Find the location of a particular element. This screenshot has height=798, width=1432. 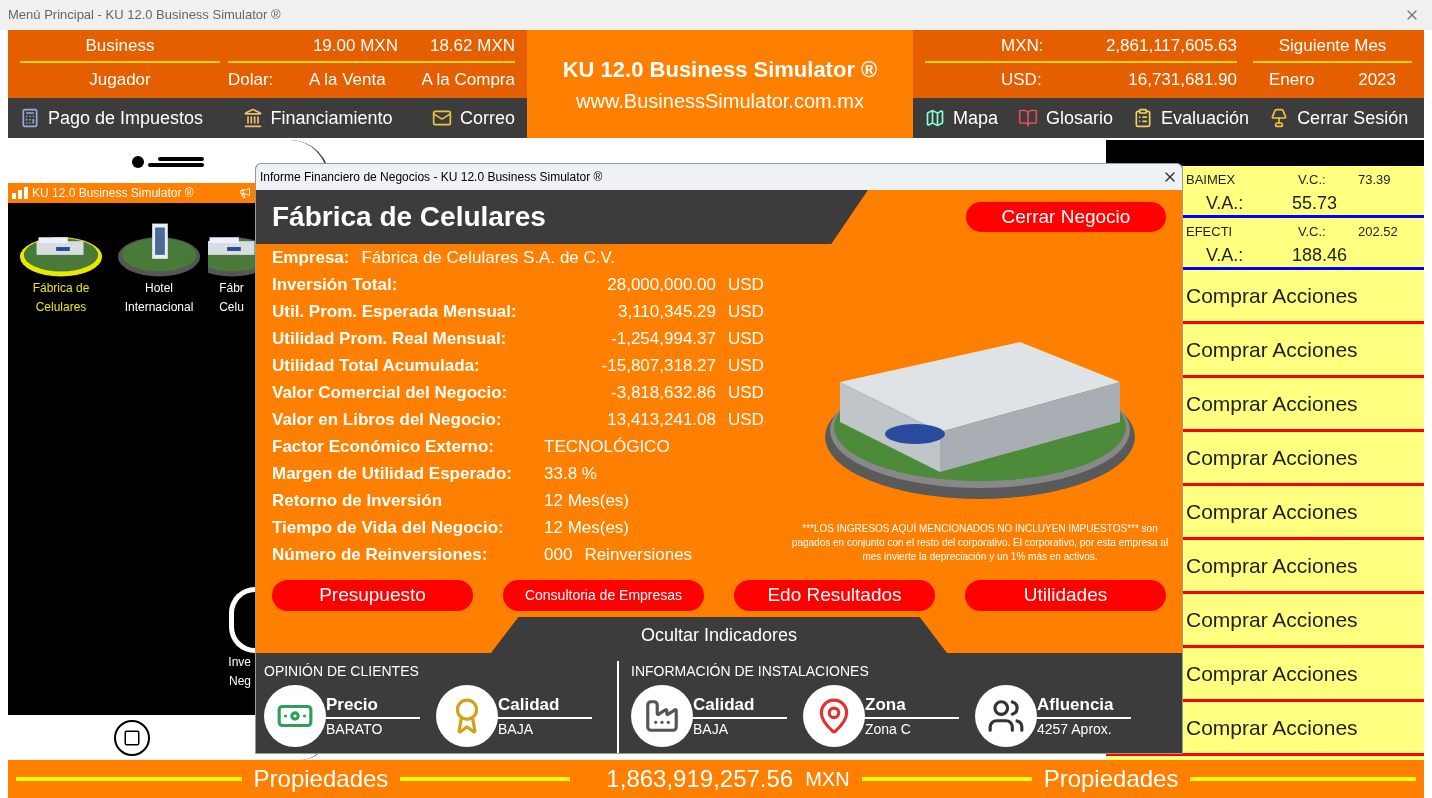

hide-indicators-tab: Ocultar Indicadores is located at coordinates (719, 635).